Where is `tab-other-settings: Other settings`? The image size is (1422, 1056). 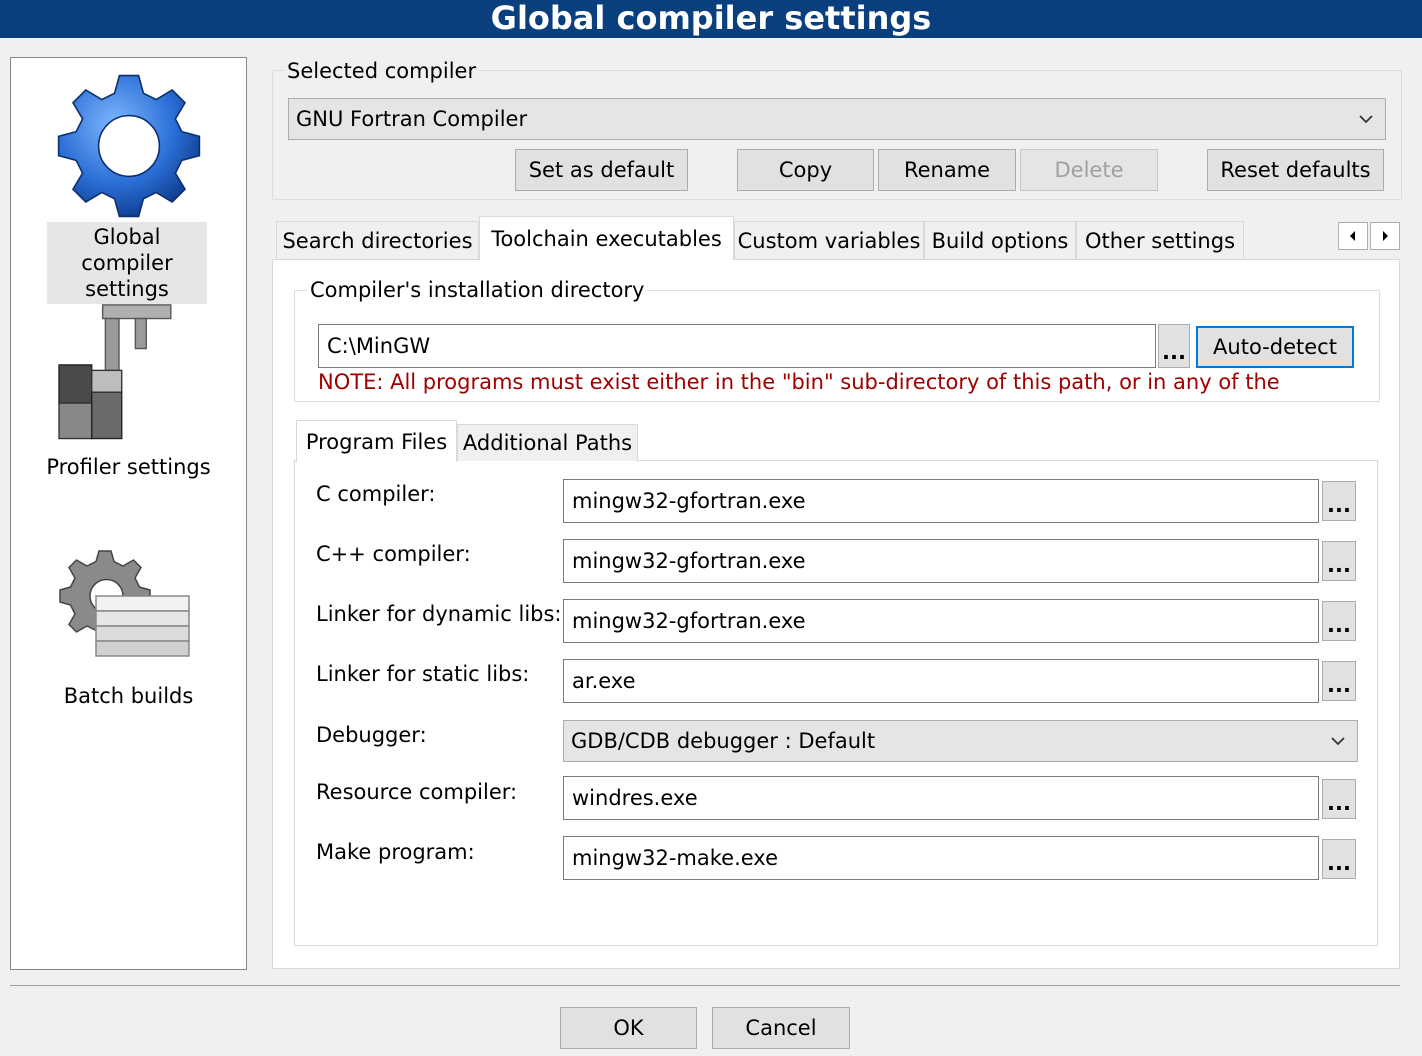
tab-other-settings: Other settings is located at coordinates (1160, 240).